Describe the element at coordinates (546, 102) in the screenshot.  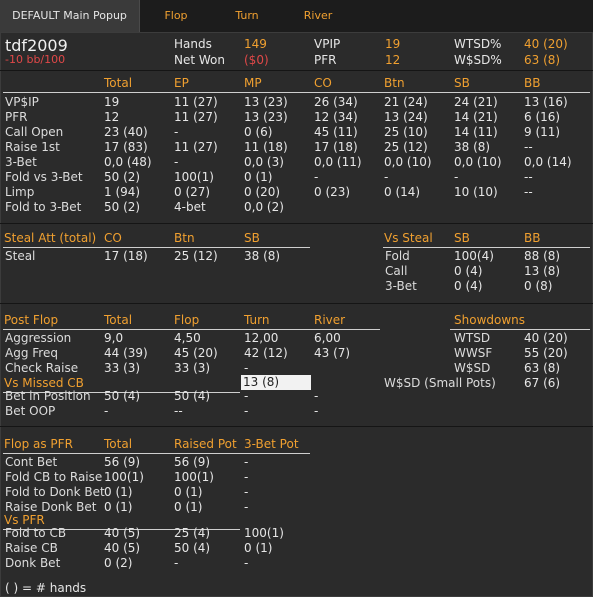
I see `table-cell: 13 (16)` at that location.